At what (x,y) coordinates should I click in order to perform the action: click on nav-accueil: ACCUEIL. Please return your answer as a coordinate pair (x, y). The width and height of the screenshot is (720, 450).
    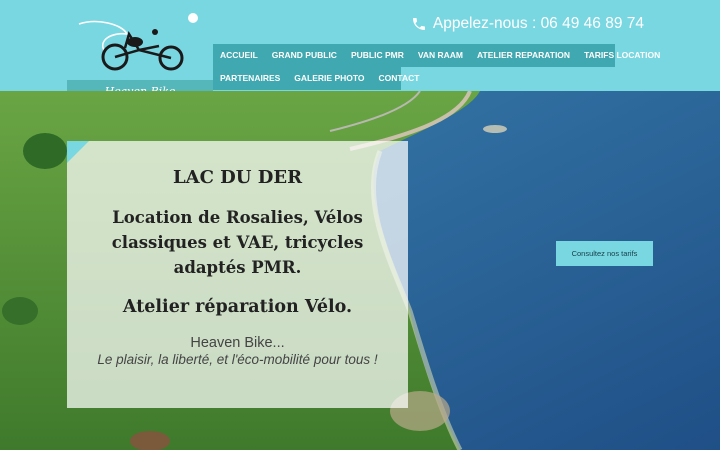
    Looking at the image, I should click on (239, 55).